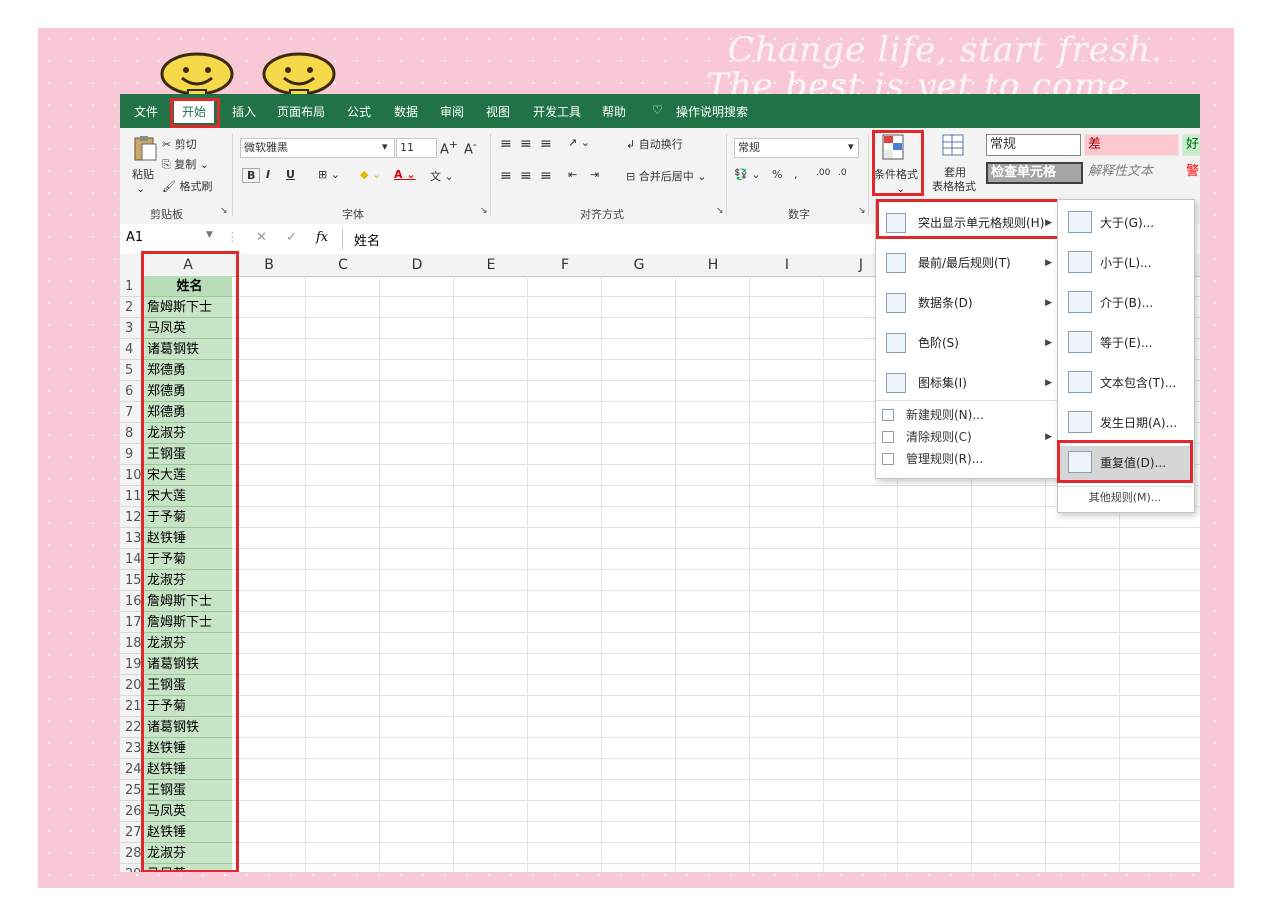 This screenshot has height=916, width=1270. Describe the element at coordinates (954, 147) in the screenshot. I see `format-as-table-icon` at that location.